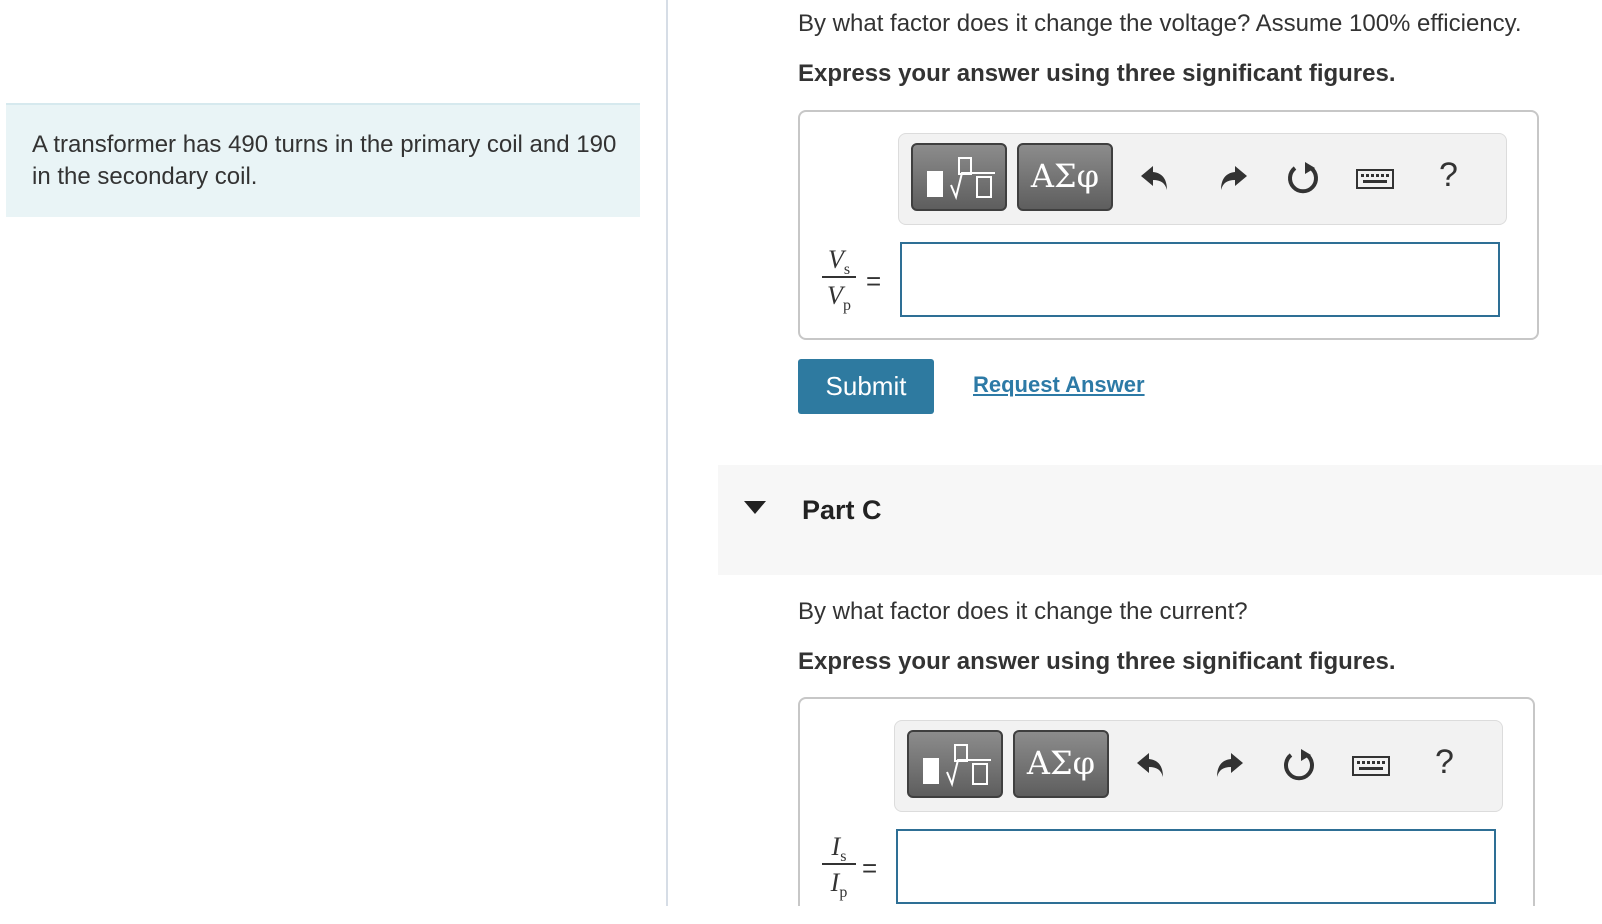  Describe the element at coordinates (1196, 866) in the screenshot. I see `part-c-answer-input` at that location.